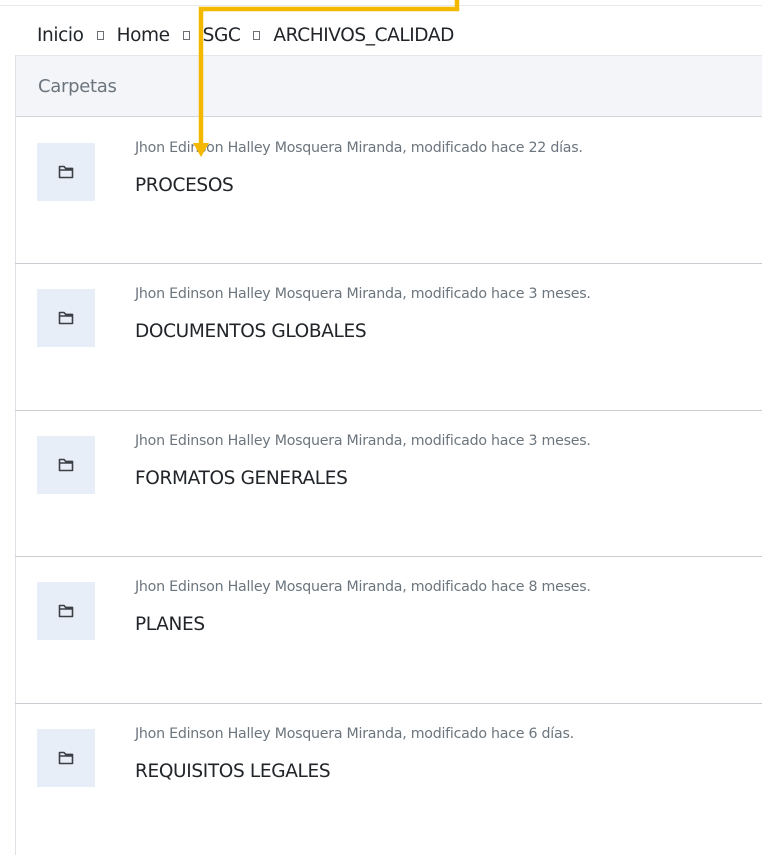  I want to click on folders-panel-header: Carpetas, so click(389, 86).